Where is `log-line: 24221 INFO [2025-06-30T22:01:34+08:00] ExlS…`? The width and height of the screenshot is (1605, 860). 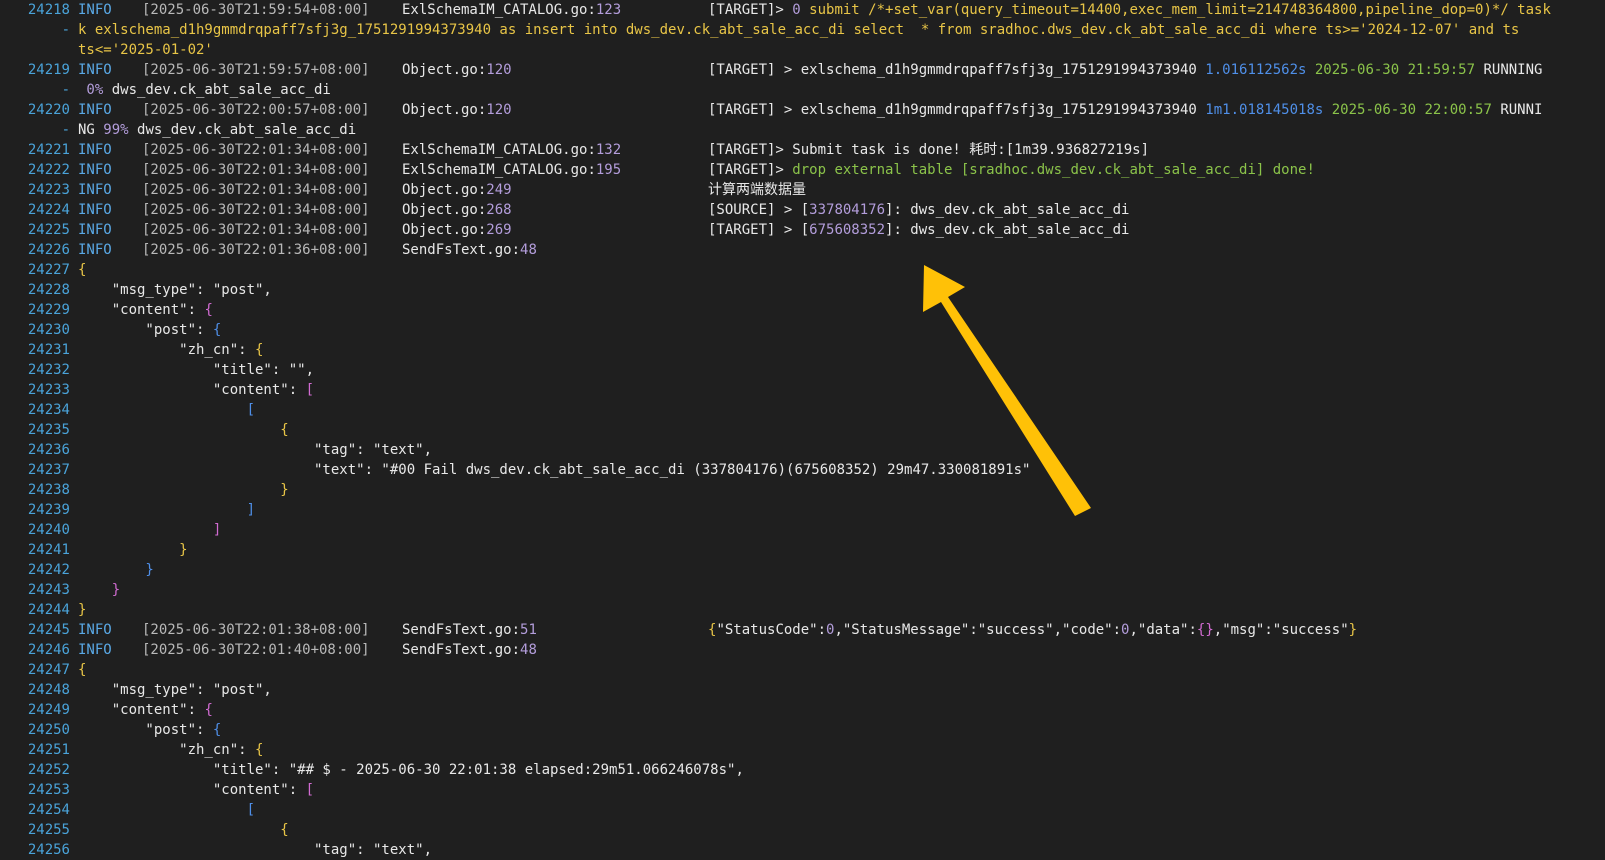 log-line: 24221 INFO [2025-06-30T22:01:34+08:00] ExlS… is located at coordinates (802, 150).